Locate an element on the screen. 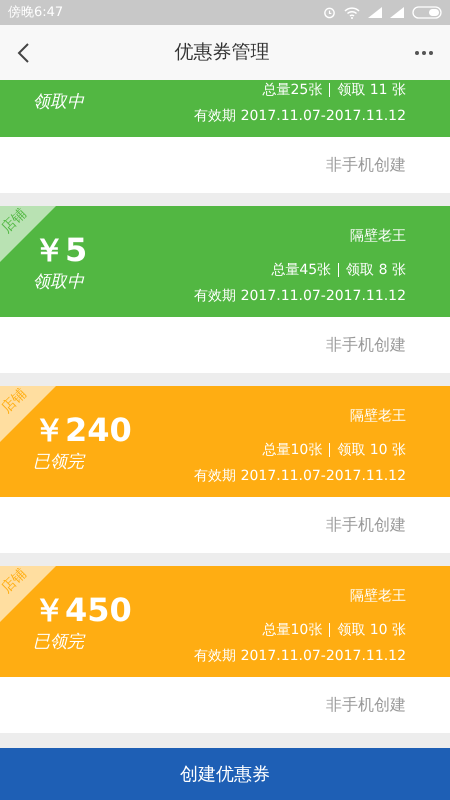 This screenshot has height=800, width=450. total-count: 总量45张 is located at coordinates (301, 270).